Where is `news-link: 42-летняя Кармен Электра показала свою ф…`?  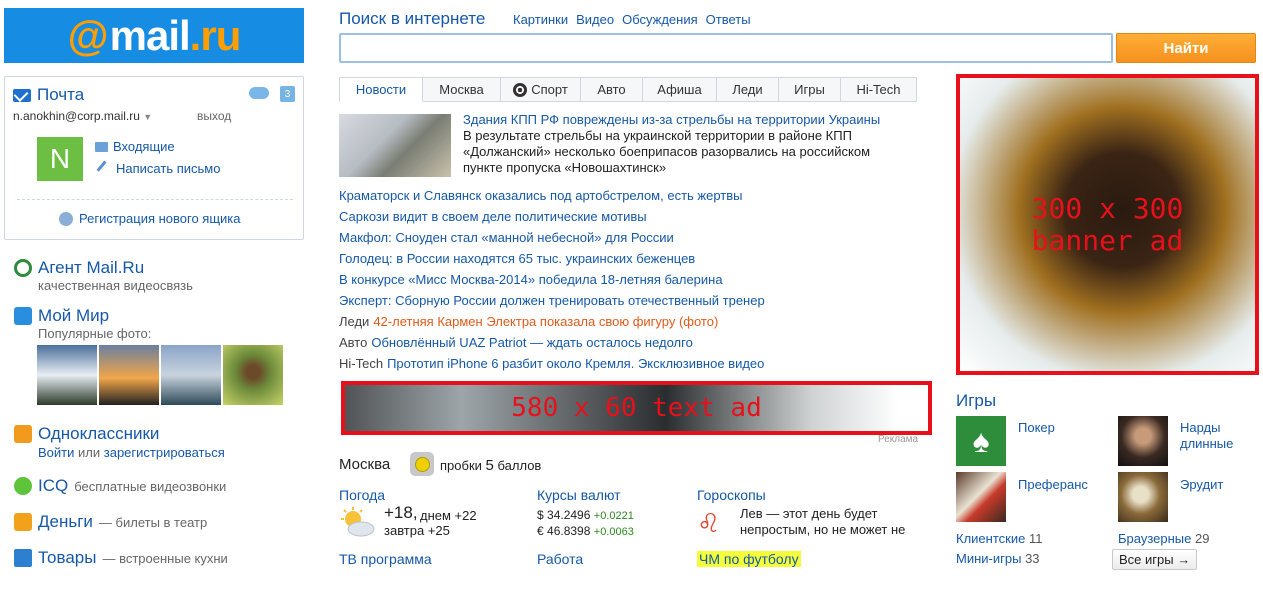 news-link: 42-летняя Кармен Электра показала свою ф… is located at coordinates (545, 321).